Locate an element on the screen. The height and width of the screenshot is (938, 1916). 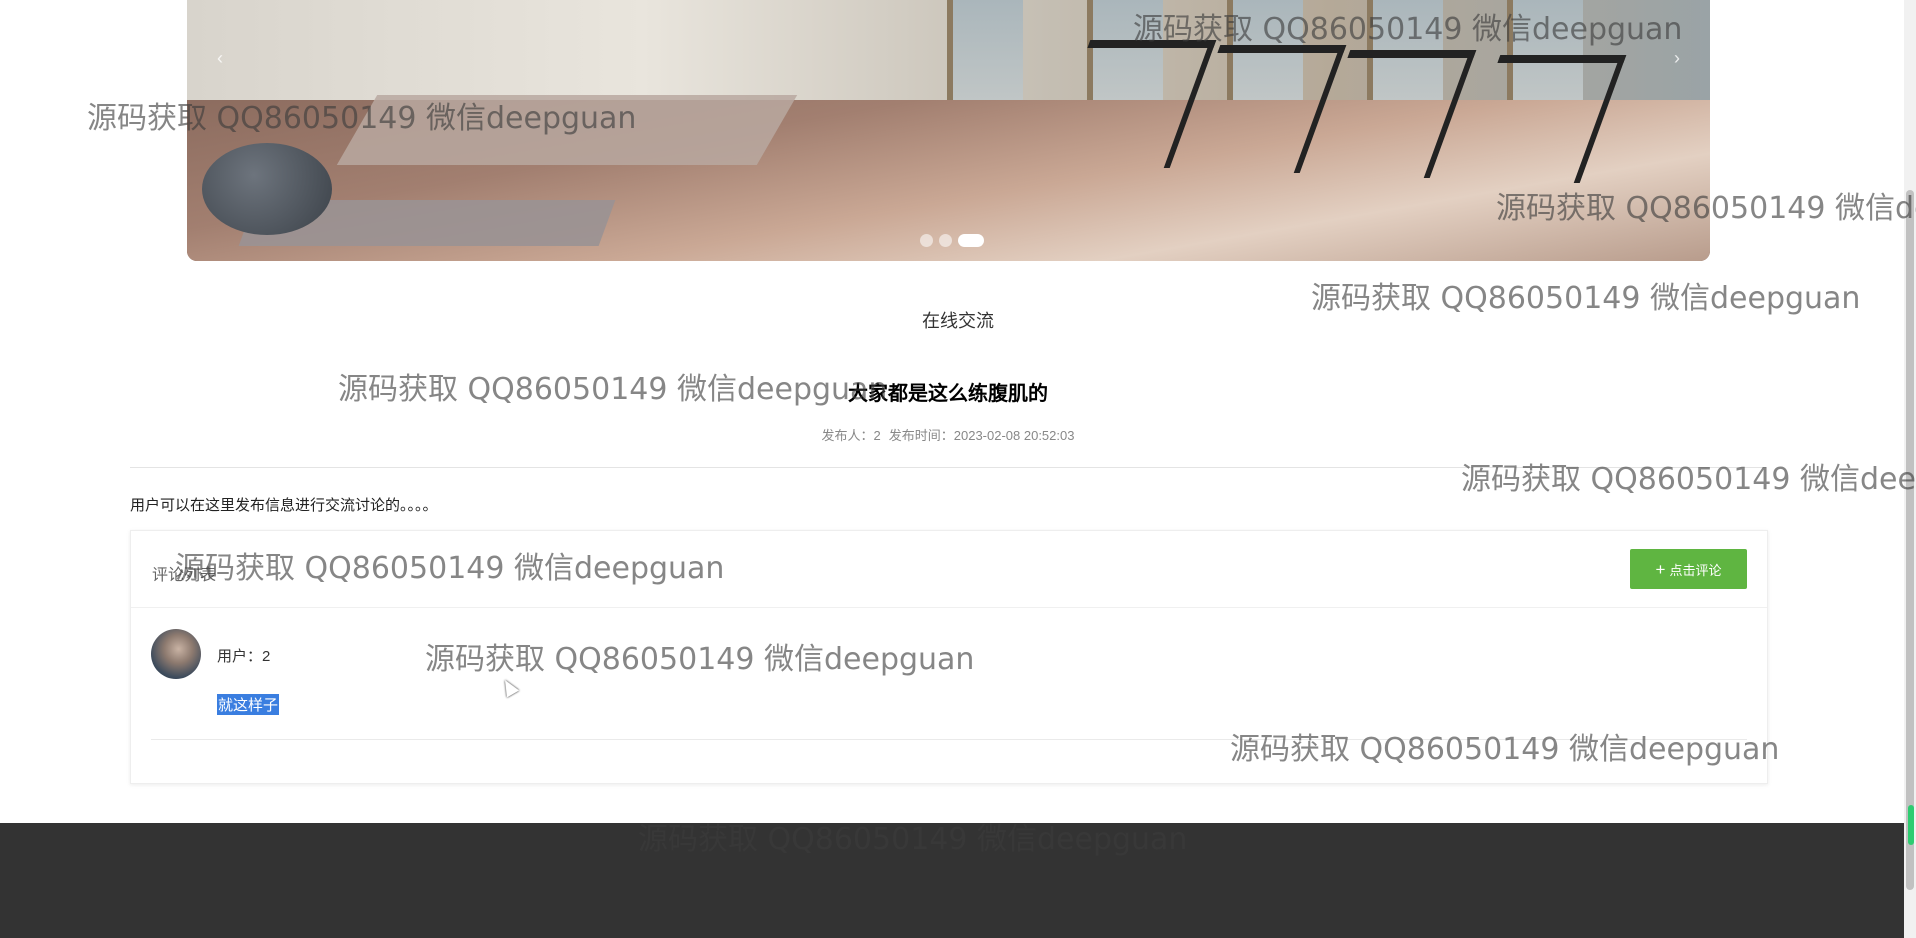
post-body: 用户可以在这里发布信息进行交流讨论的。。。。 is located at coordinates (284, 505).